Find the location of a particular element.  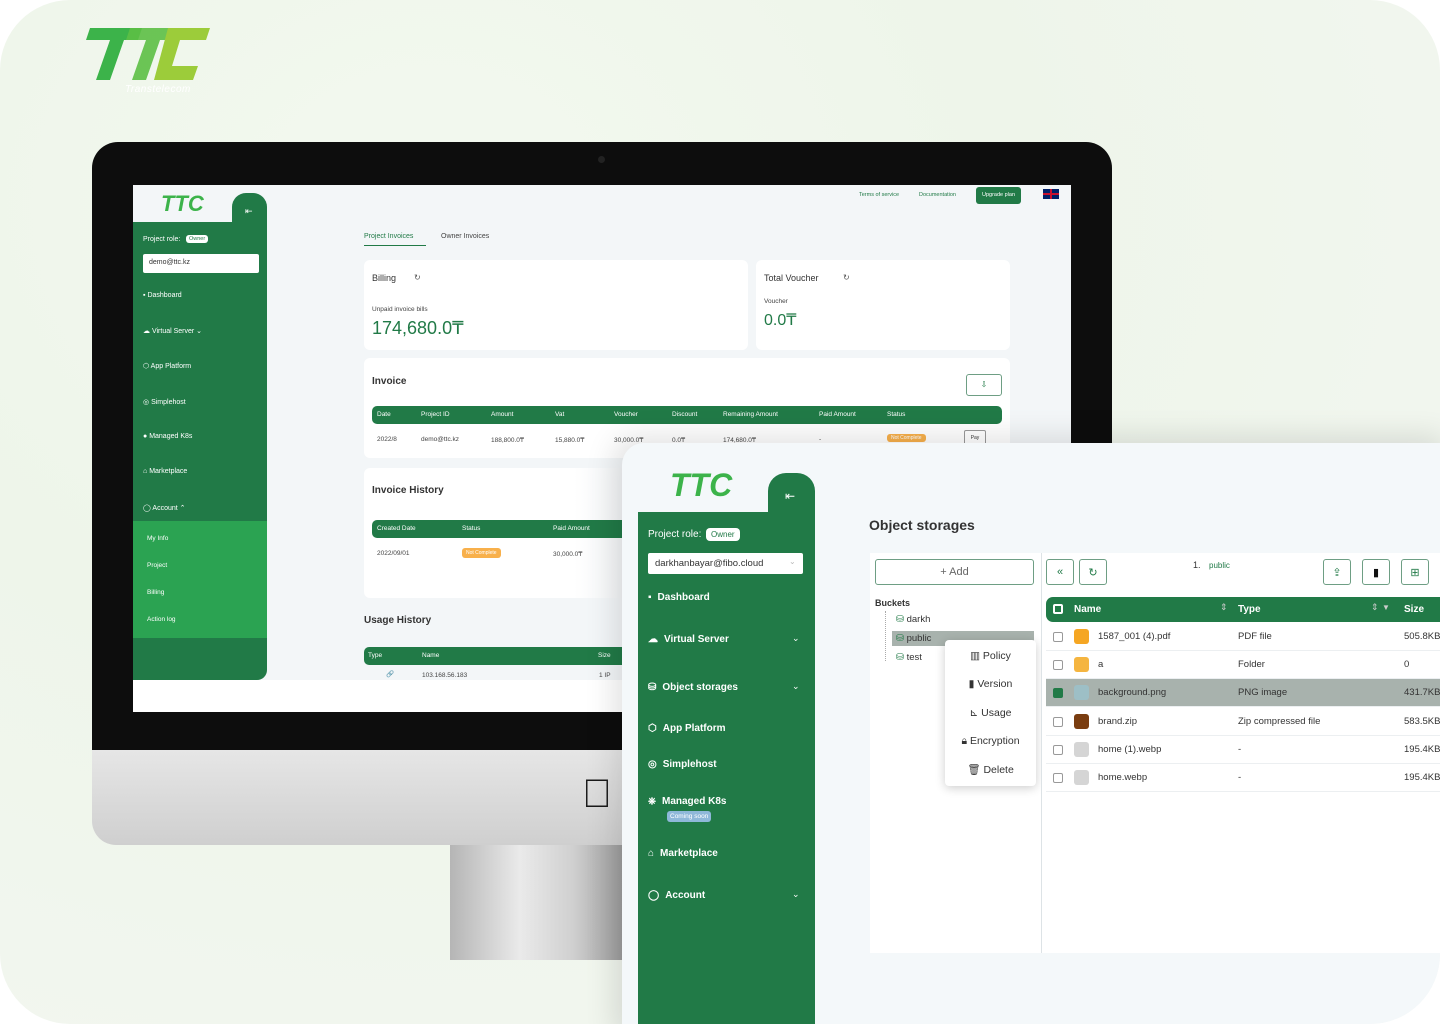

status-badge: Not Complete is located at coordinates (906, 438).